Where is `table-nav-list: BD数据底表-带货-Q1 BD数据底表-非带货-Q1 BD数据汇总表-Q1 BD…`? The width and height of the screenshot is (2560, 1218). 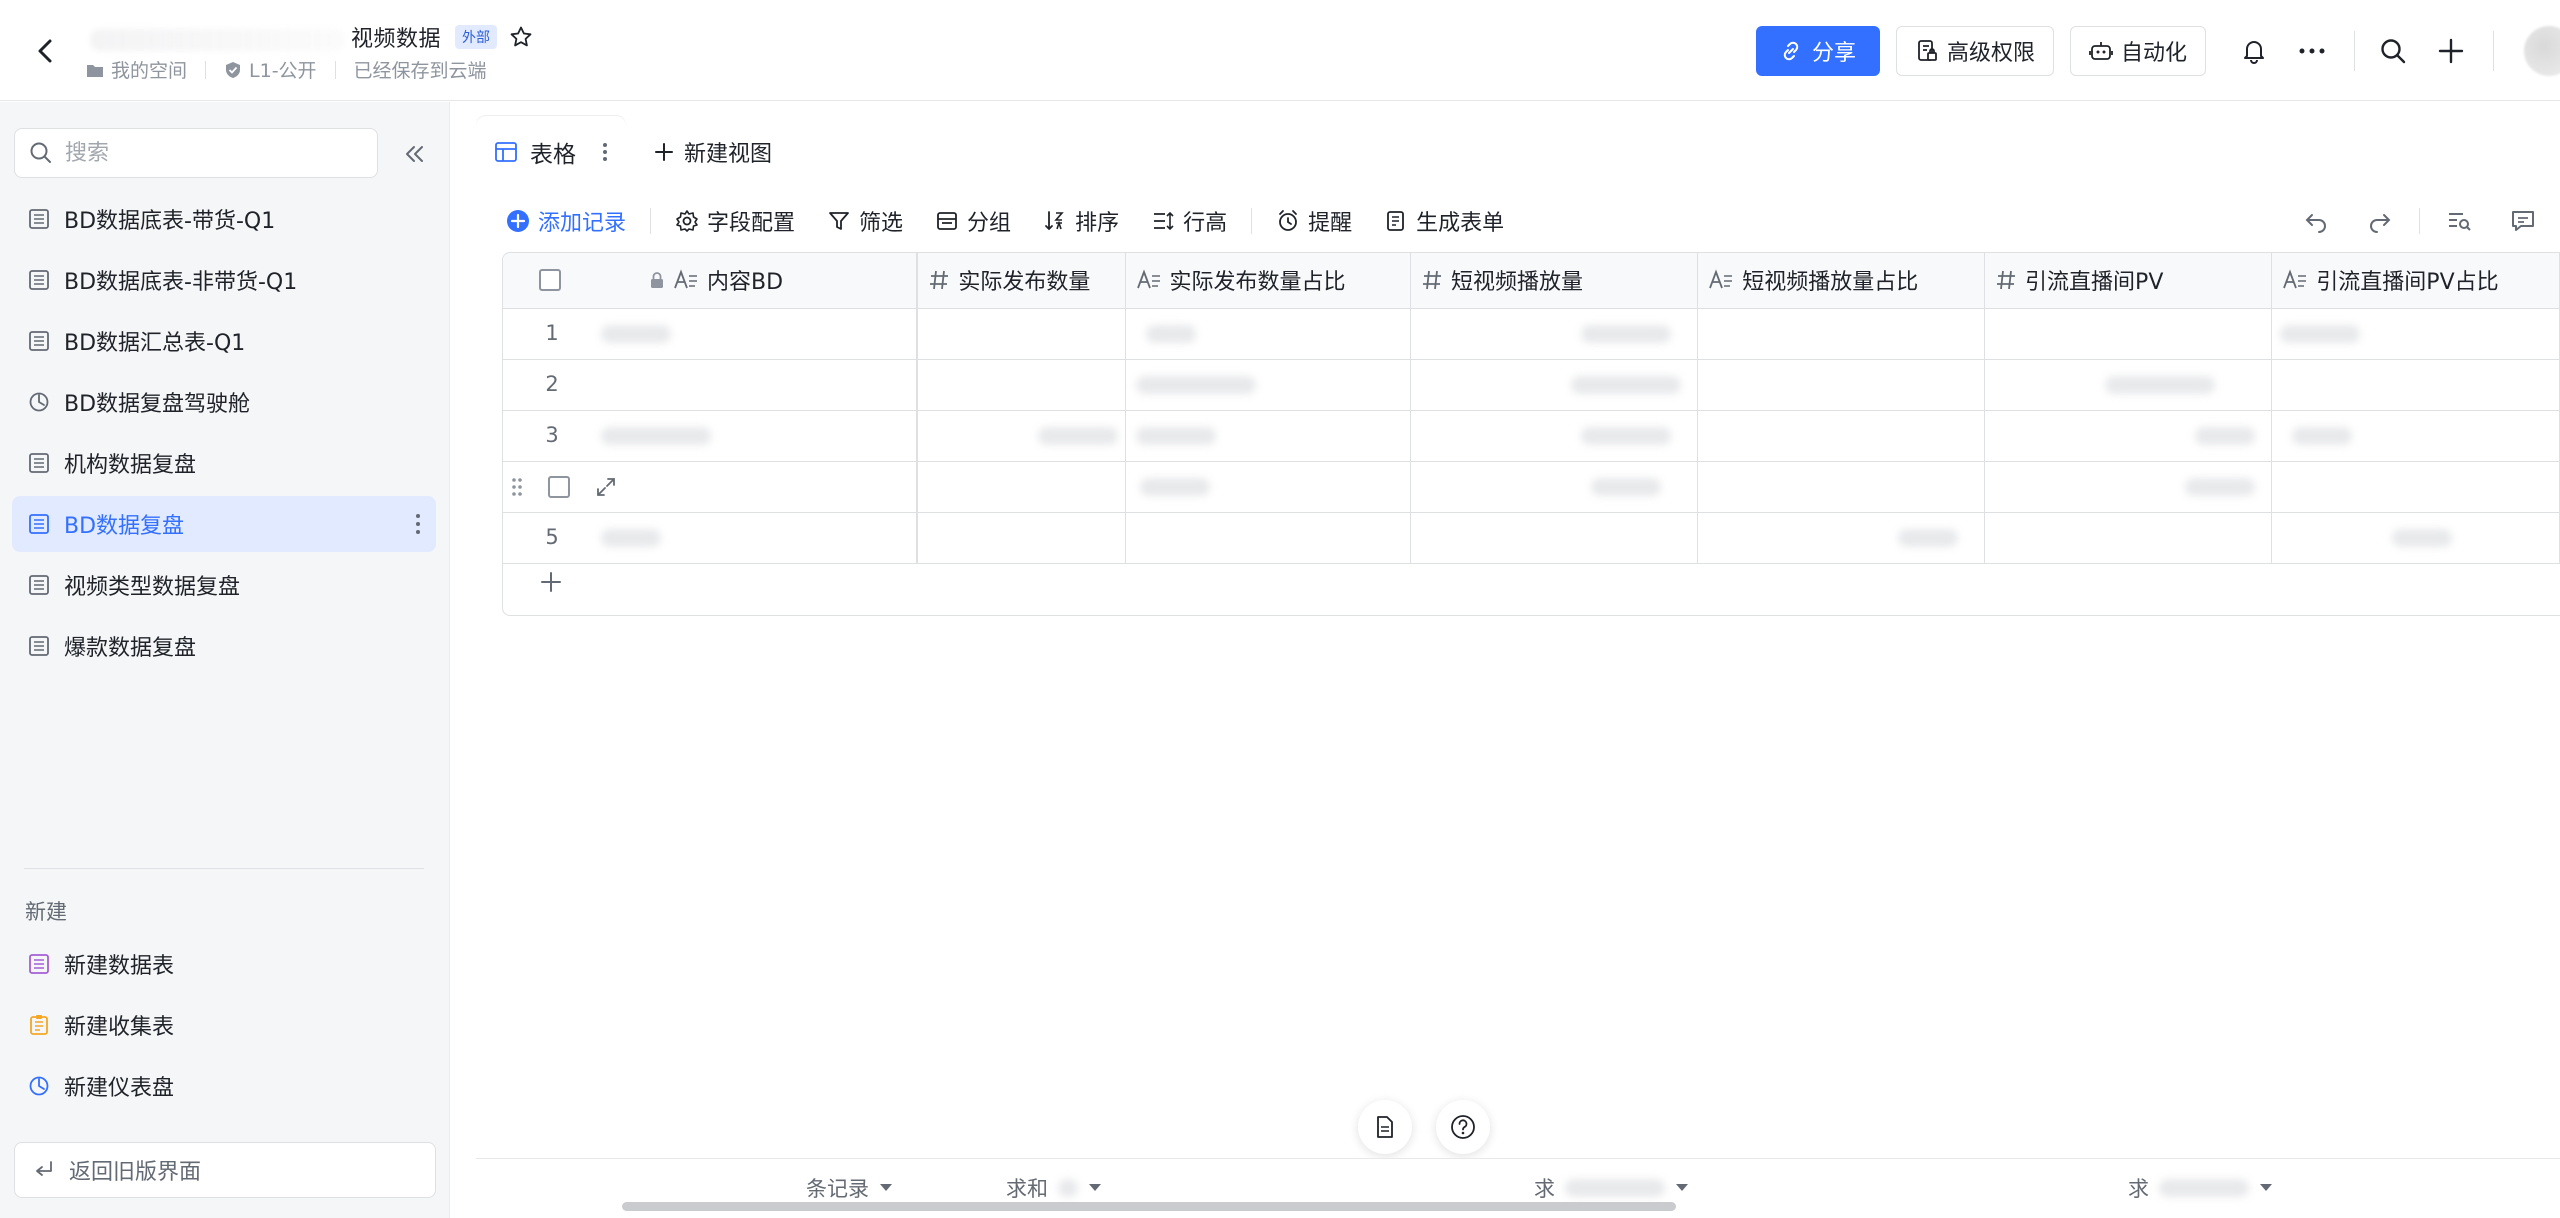 table-nav-list: BD数据底表-带货-Q1 BD数据底表-非带货-Q1 BD数据汇总表-Q1 BD… is located at coordinates (224, 435).